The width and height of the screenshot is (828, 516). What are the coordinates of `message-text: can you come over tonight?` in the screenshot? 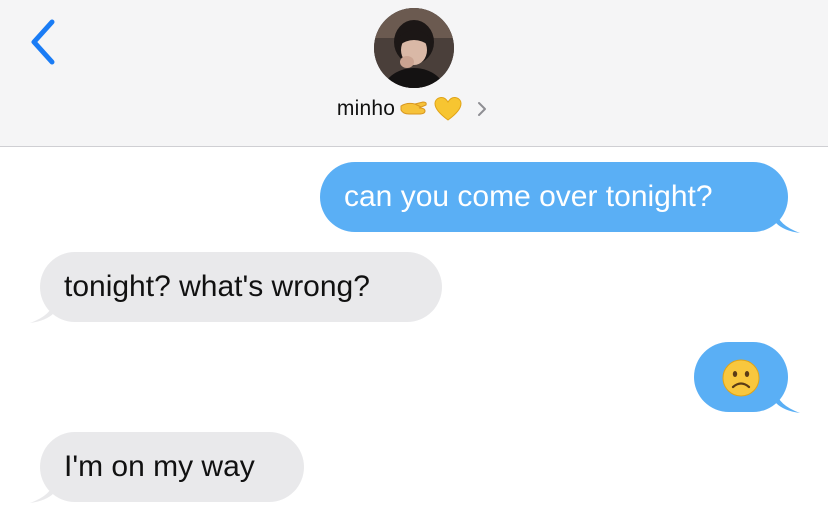 It's located at (528, 196).